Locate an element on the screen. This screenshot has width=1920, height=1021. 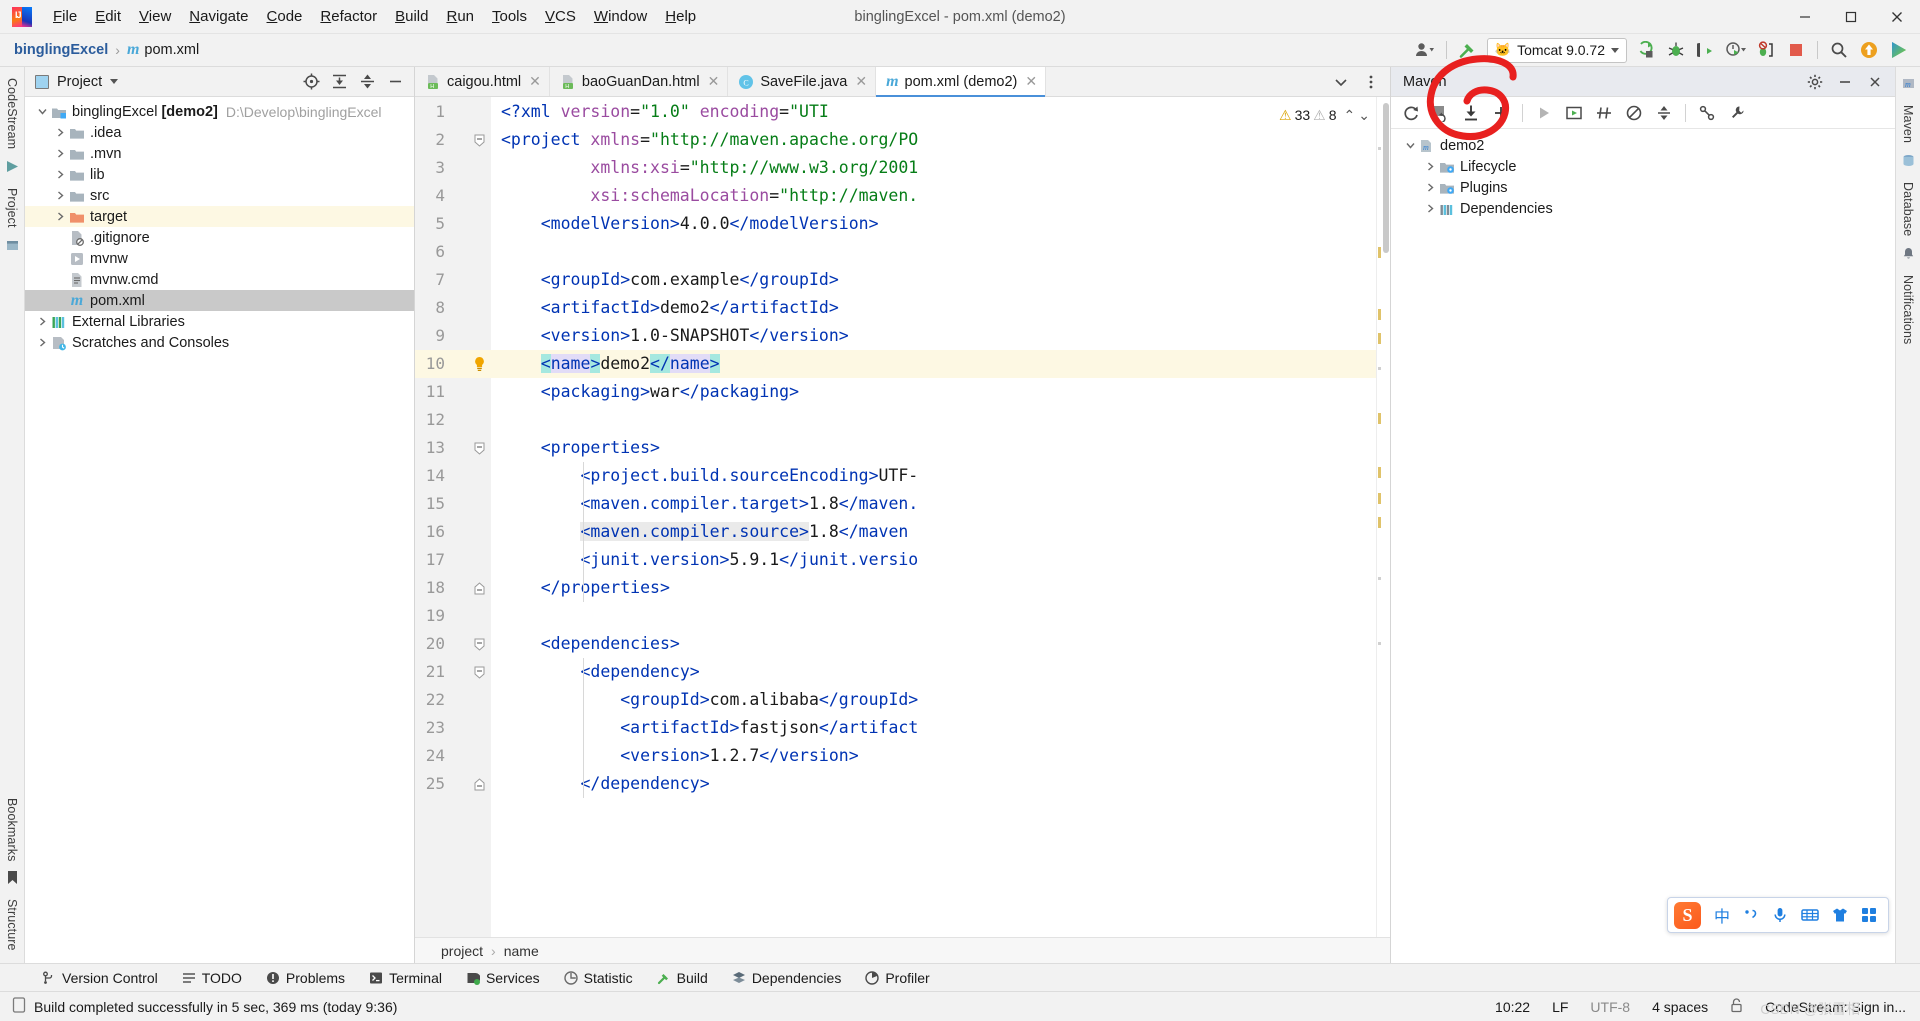
run-with-coverage-button is located at coordinates (1706, 50).